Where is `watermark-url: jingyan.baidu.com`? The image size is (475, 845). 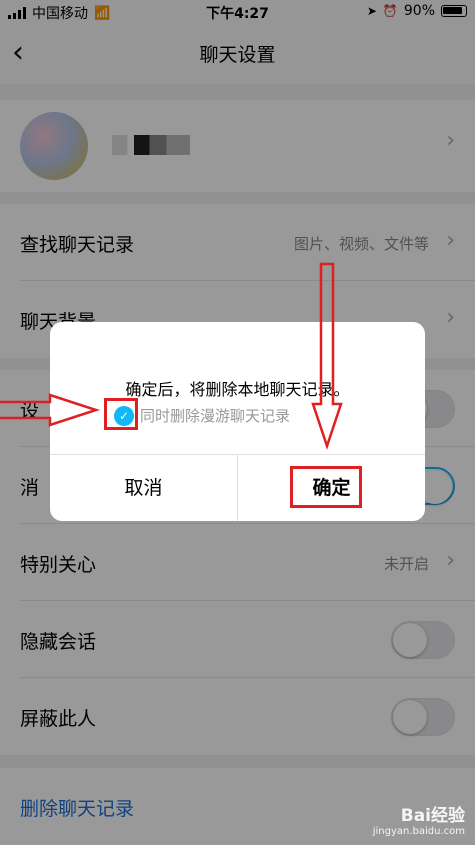 watermark-url: jingyan.baidu.com is located at coordinates (418, 831).